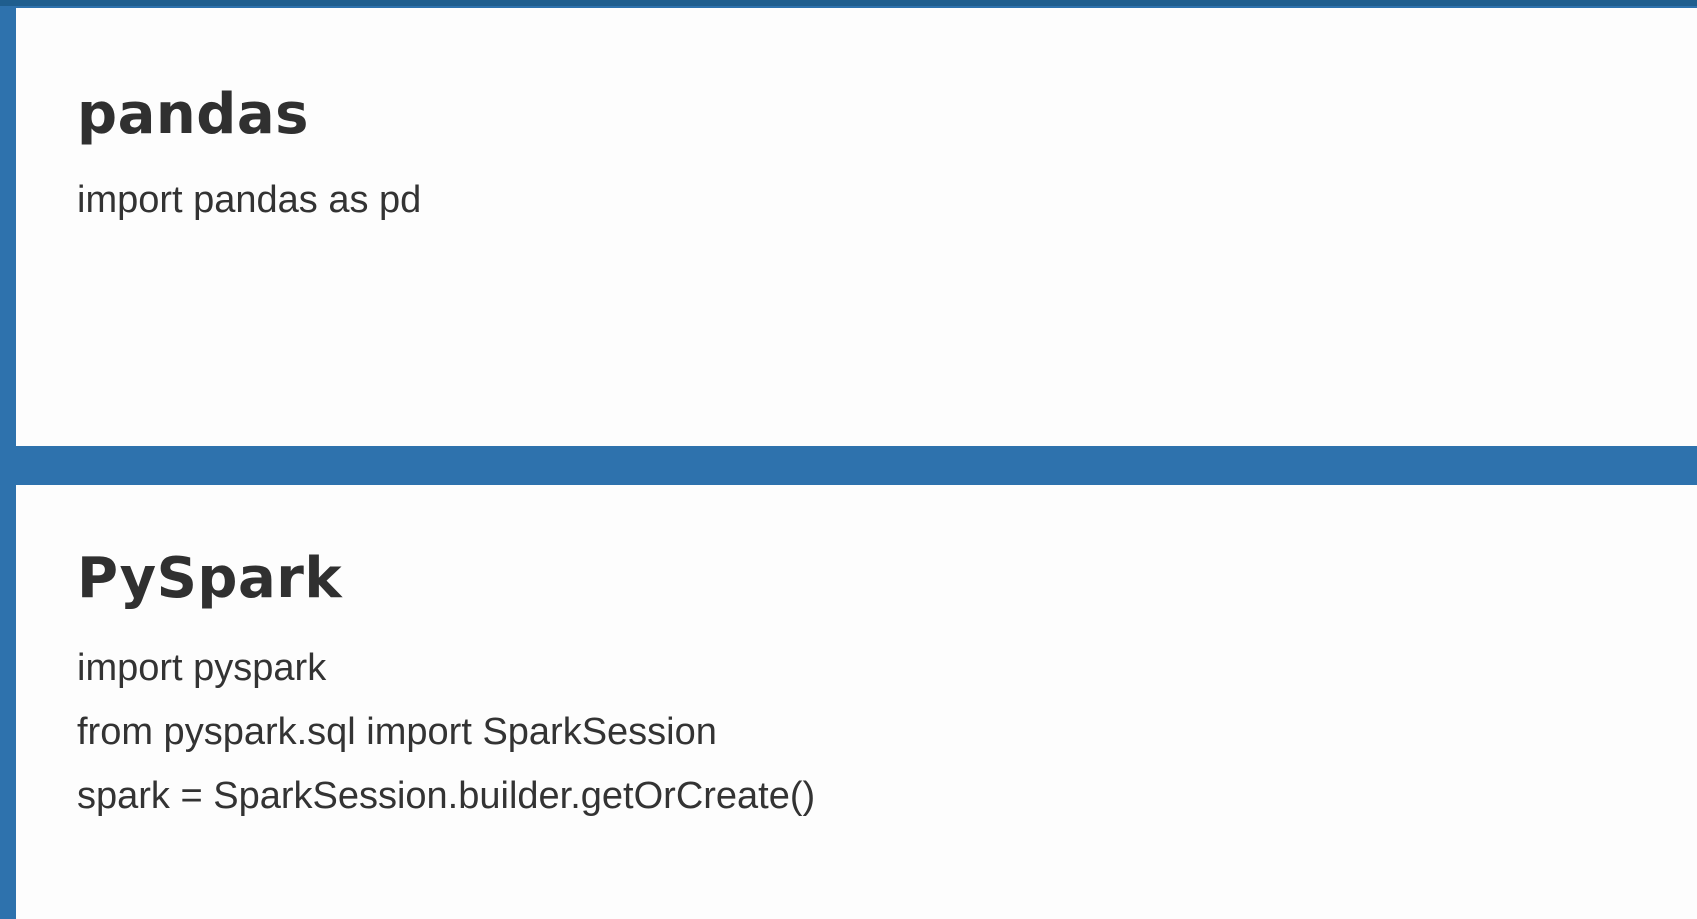 Image resolution: width=1697 pixels, height=919 pixels. I want to click on pandas-code: import pandas as pd, so click(887, 200).